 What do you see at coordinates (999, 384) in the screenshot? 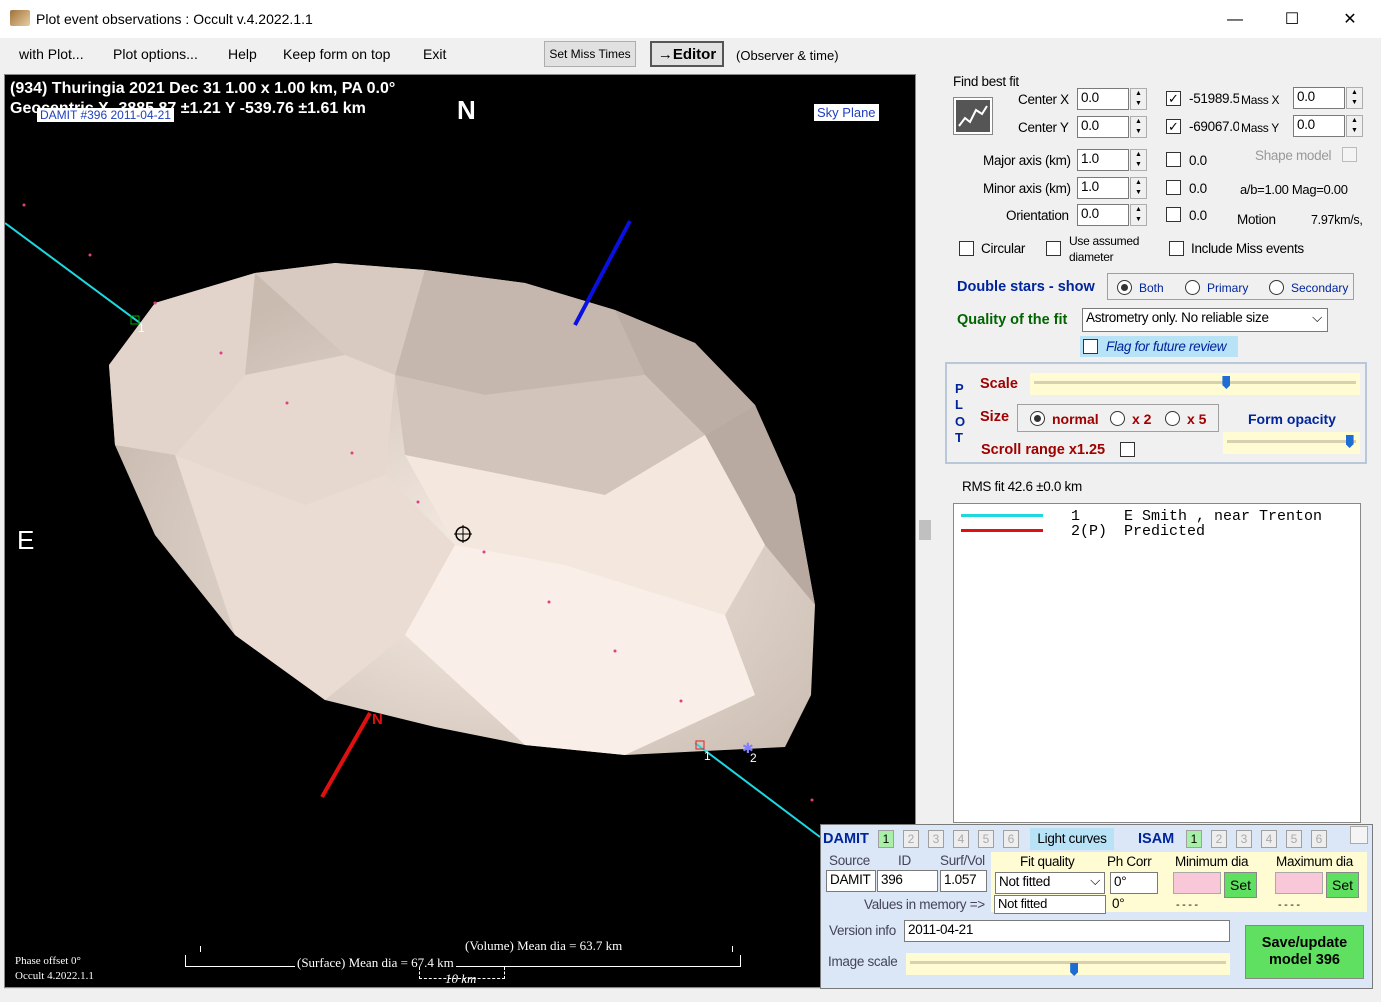
I see `scale-label: Scale` at bounding box center [999, 384].